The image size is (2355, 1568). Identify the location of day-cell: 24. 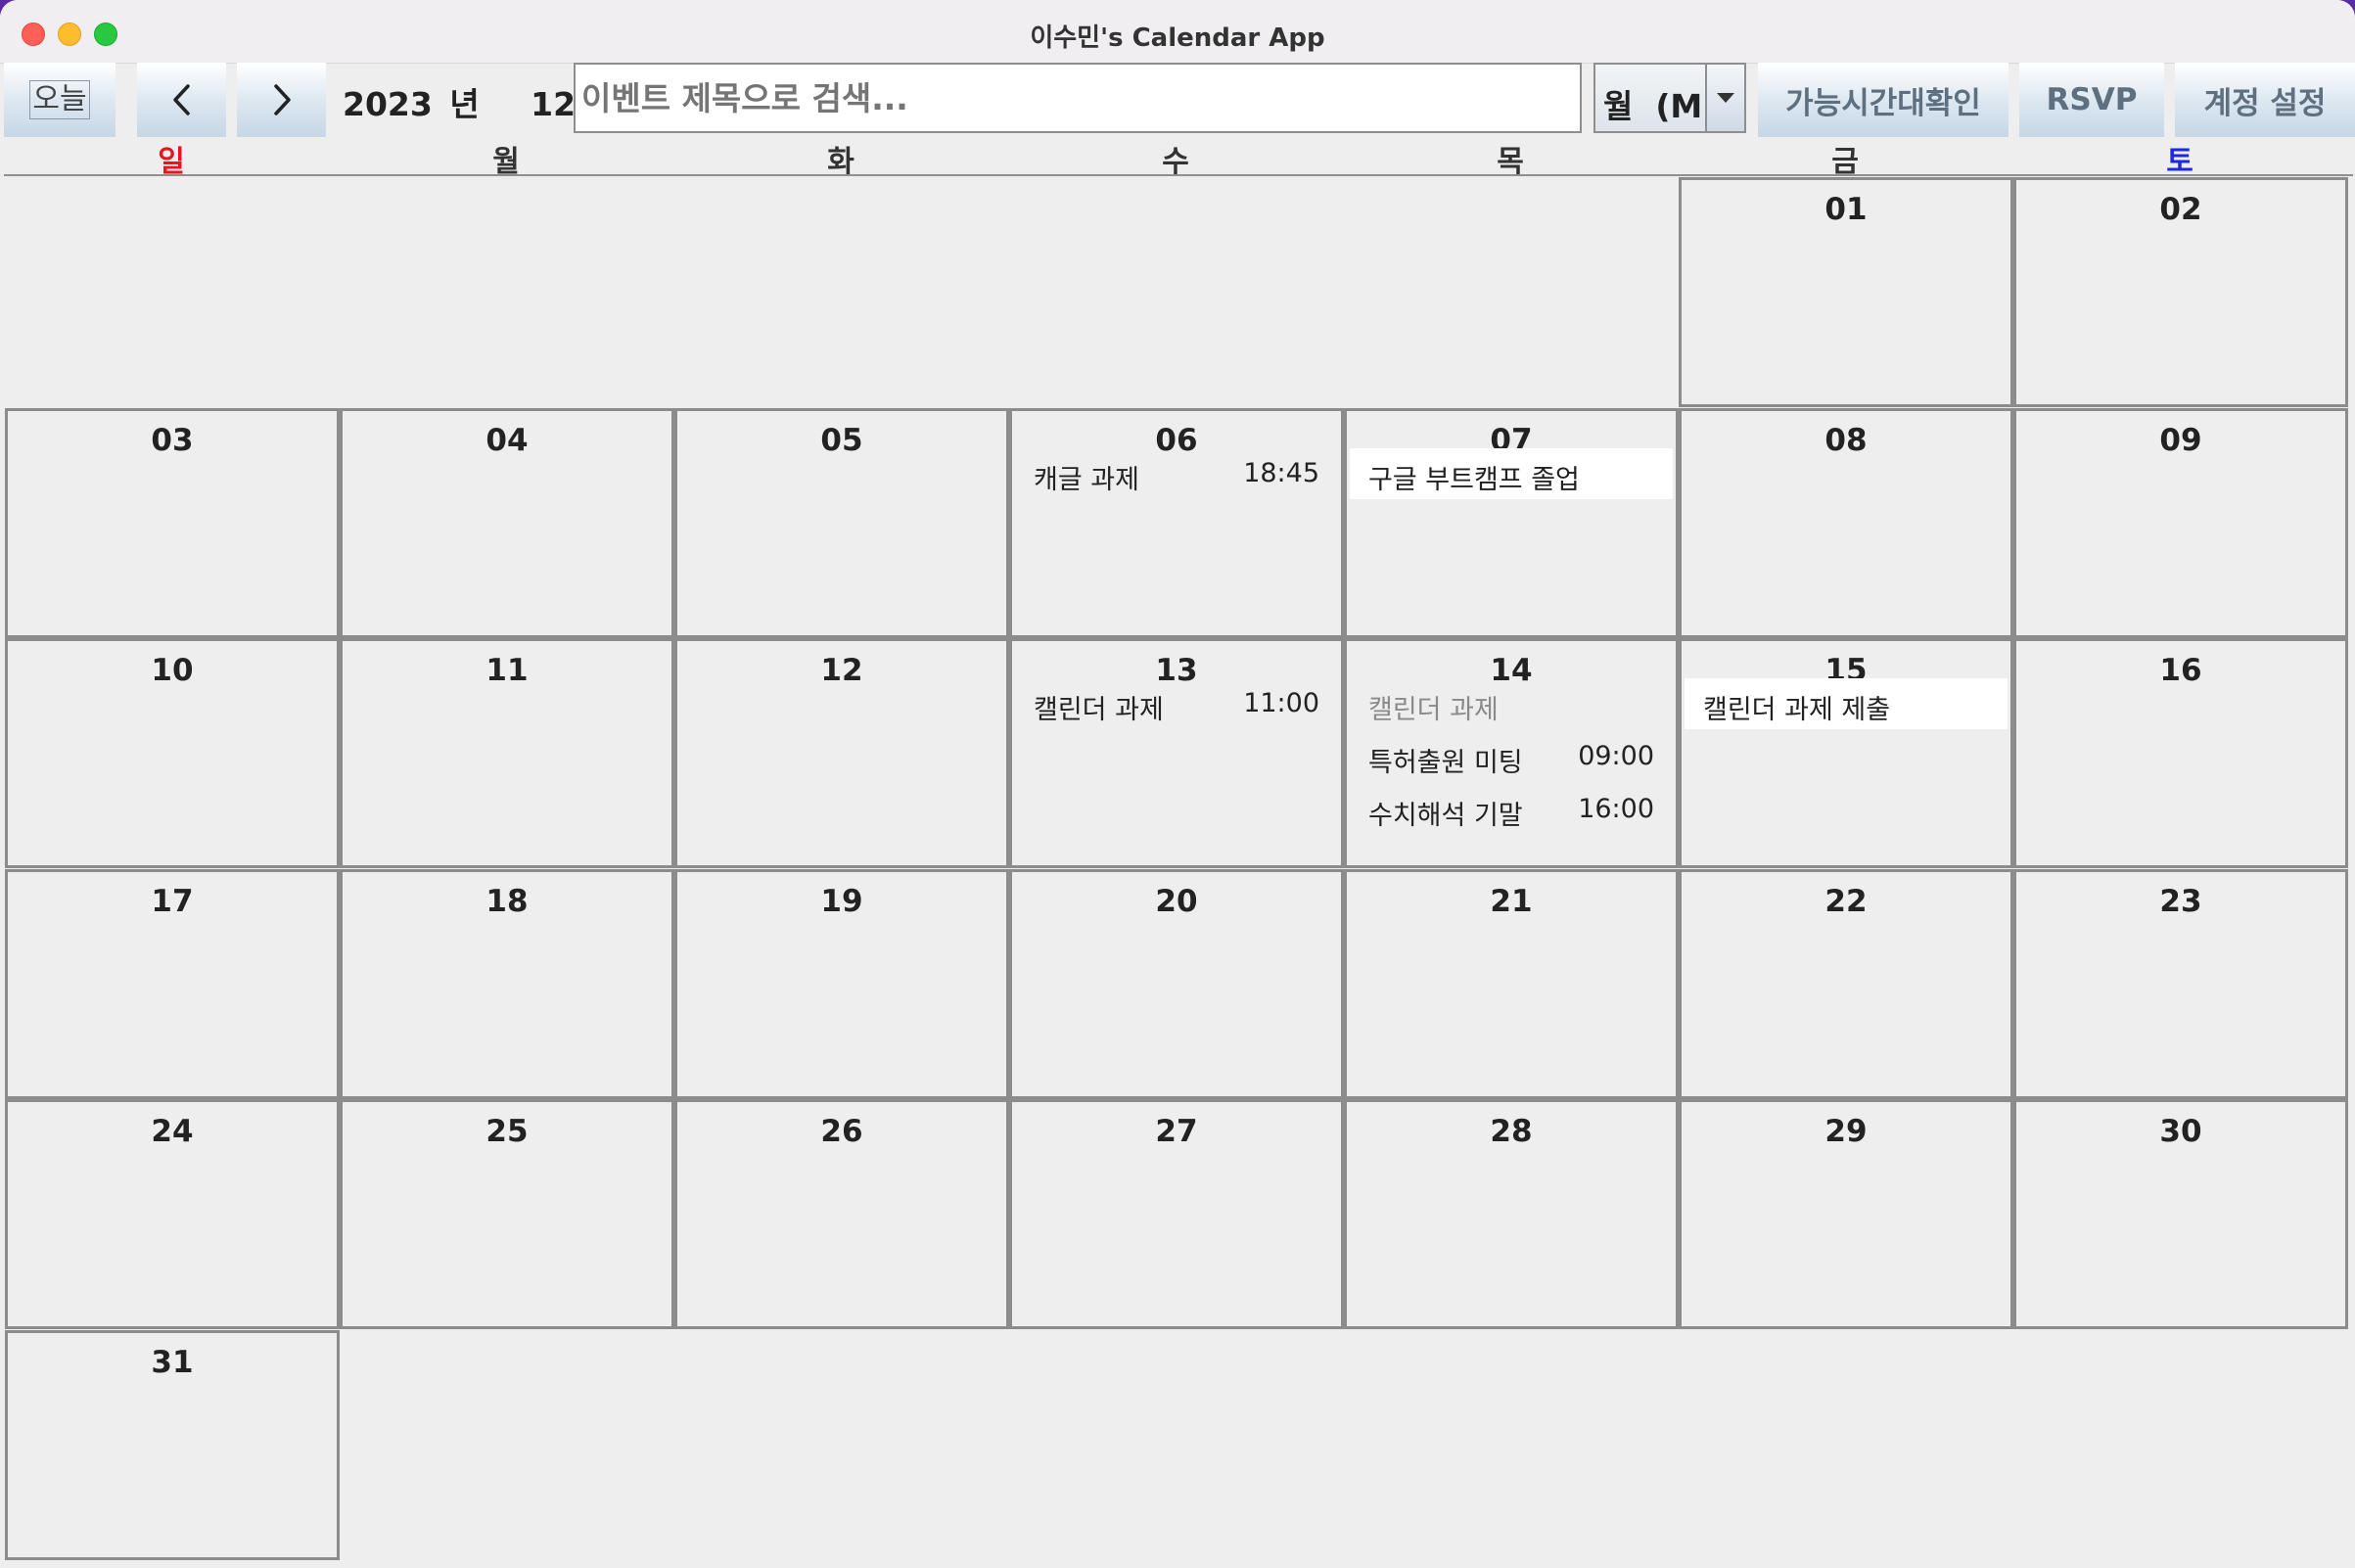
(173, 1214).